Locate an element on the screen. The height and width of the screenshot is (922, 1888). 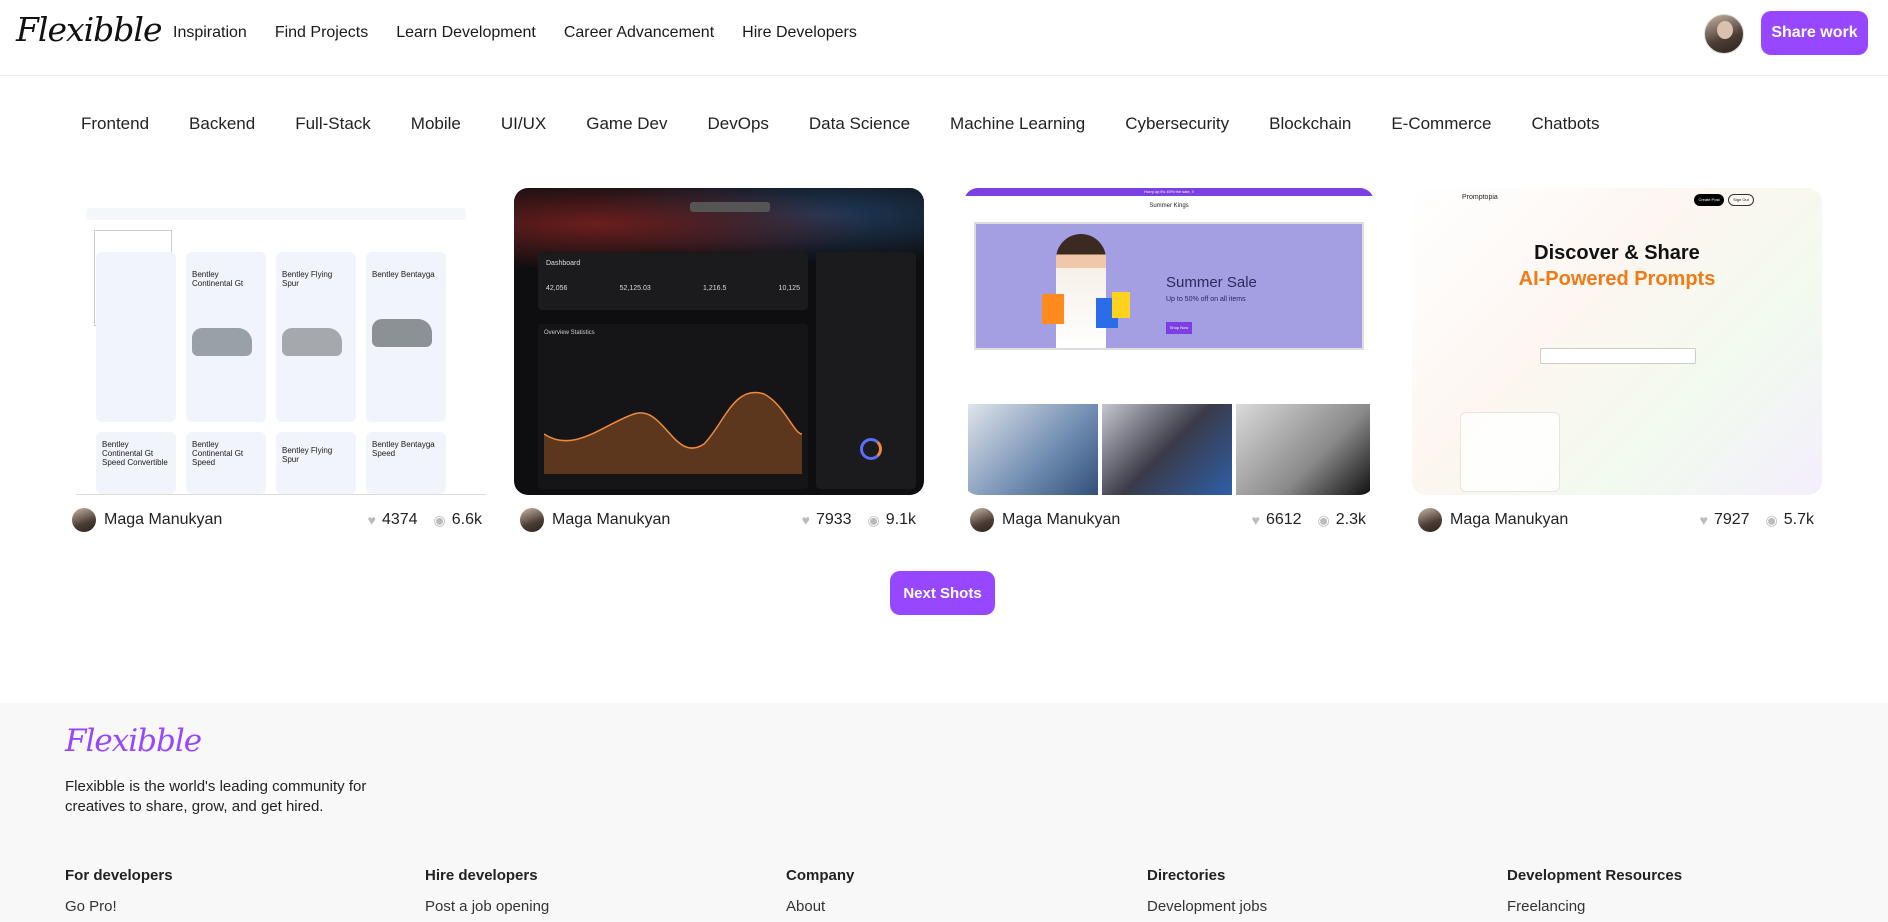
category-blockchain: Blockchain is located at coordinates (1310, 124).